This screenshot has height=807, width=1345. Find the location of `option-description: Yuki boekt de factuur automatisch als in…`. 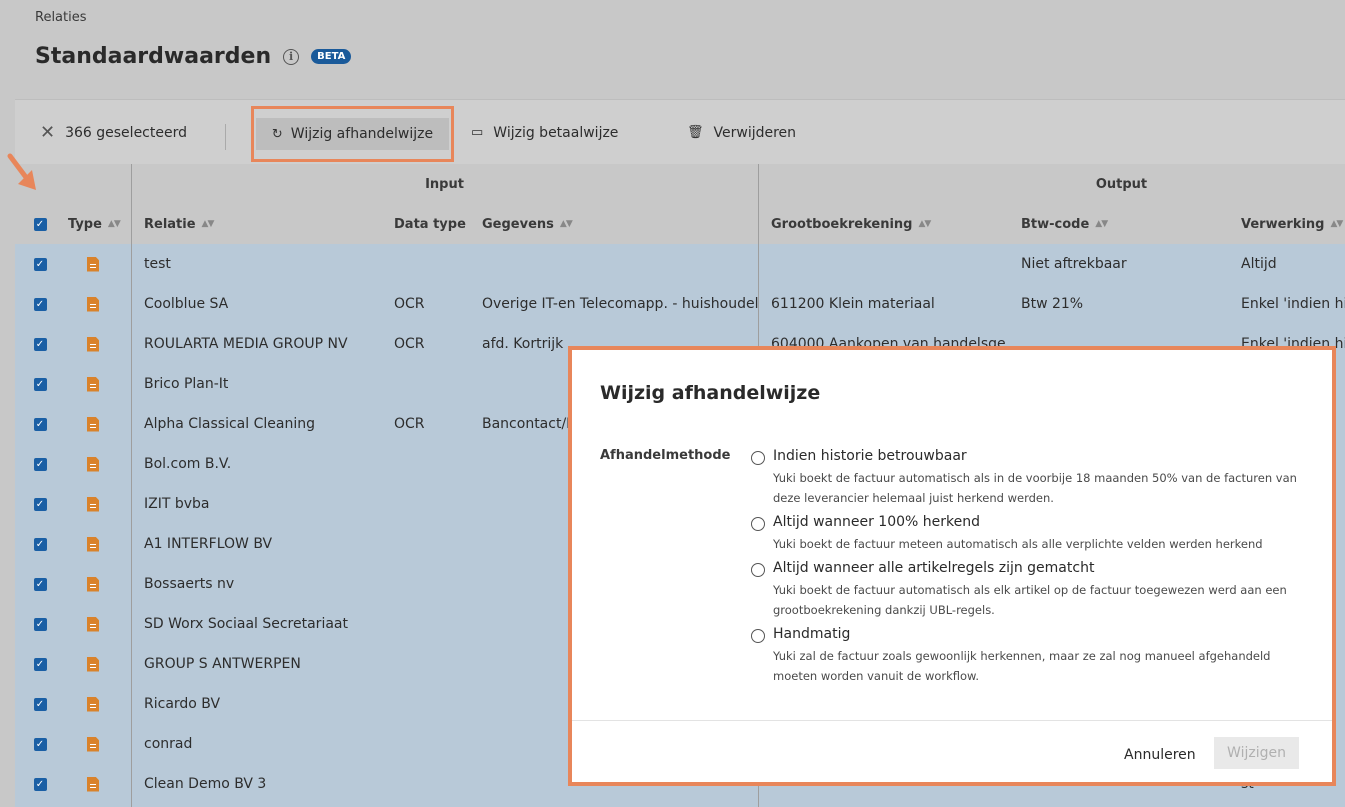

option-description: Yuki boekt de factuur automatisch als in… is located at coordinates (1035, 488).